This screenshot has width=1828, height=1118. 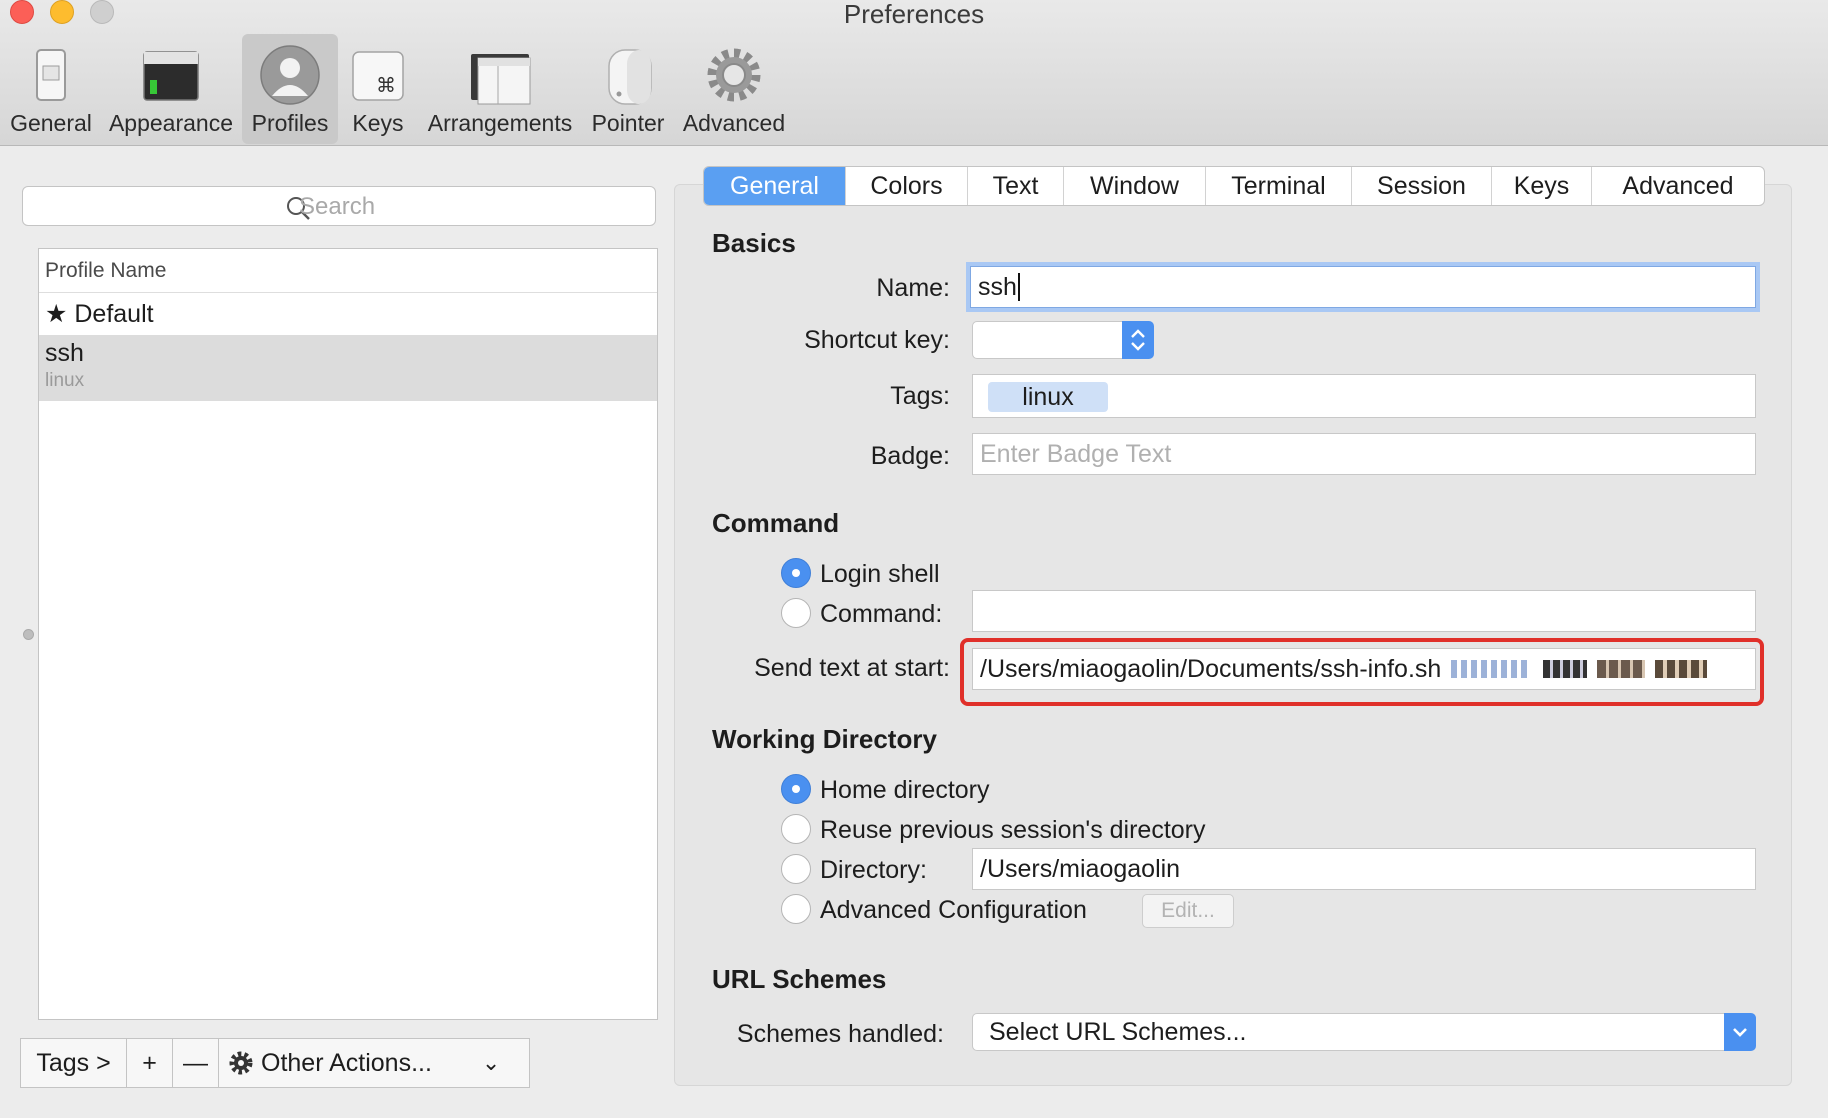 I want to click on toolbar-arrangements: Arrangements, so click(x=500, y=89).